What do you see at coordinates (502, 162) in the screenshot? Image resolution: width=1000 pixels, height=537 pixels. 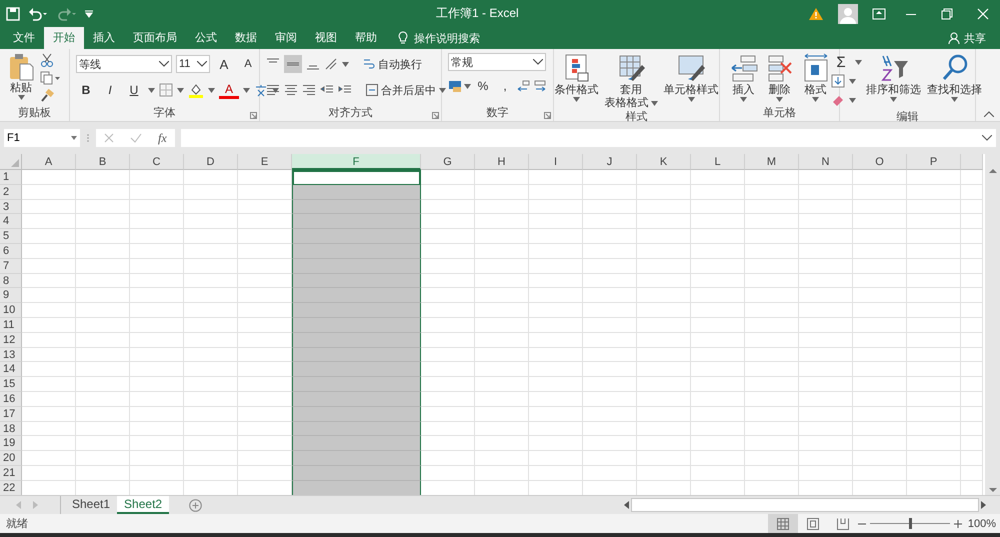 I see `column-header: H` at bounding box center [502, 162].